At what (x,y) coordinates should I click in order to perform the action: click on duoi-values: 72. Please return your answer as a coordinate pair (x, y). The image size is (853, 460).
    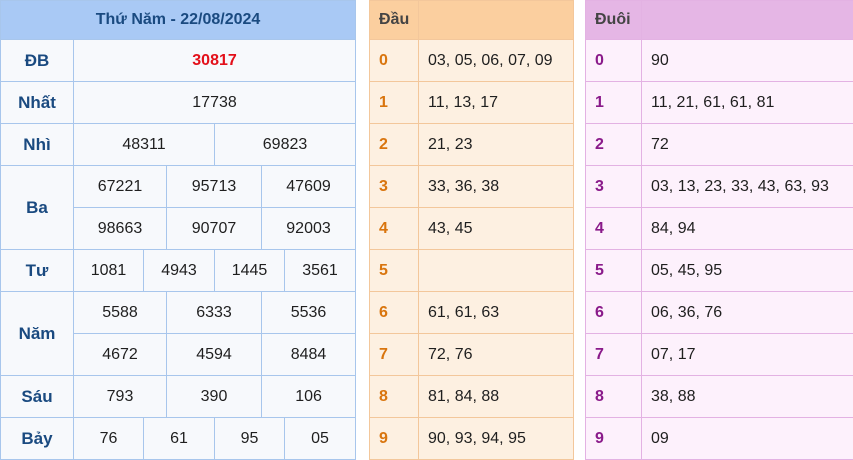
    Looking at the image, I should click on (747, 144).